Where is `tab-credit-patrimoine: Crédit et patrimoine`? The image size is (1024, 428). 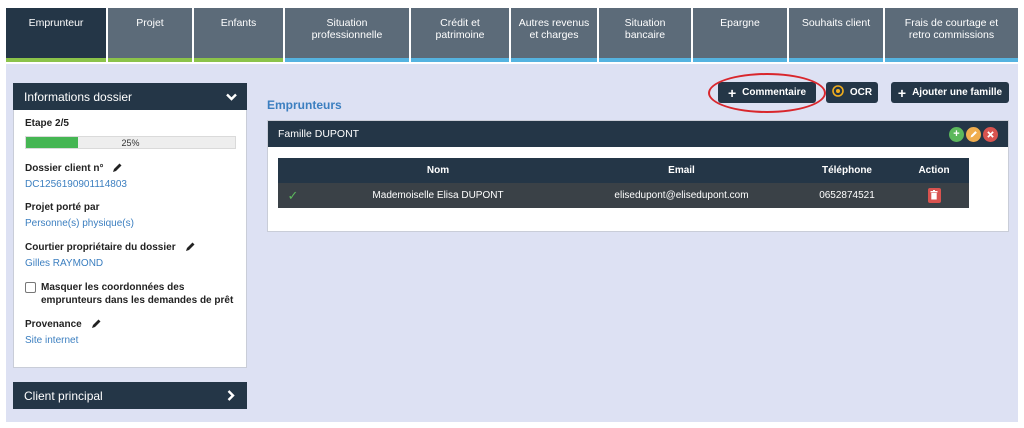 tab-credit-patrimoine: Crédit et patrimoine is located at coordinates (460, 35).